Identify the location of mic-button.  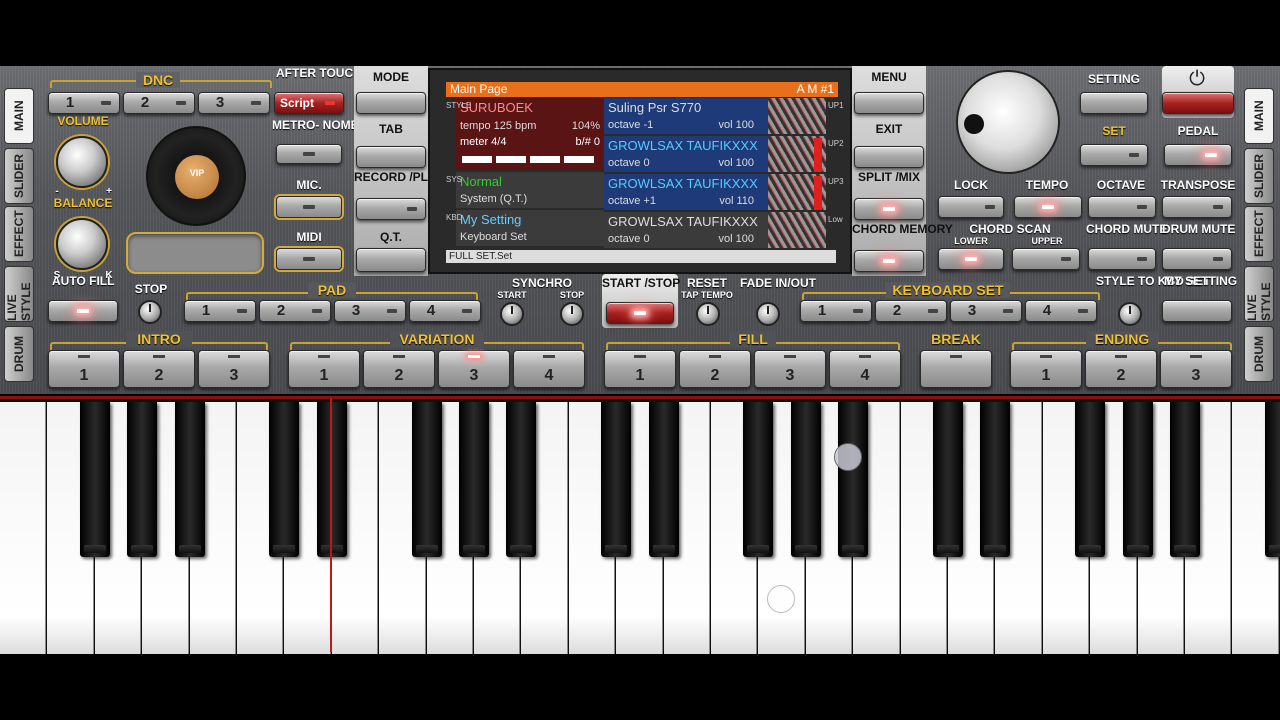
(309, 207).